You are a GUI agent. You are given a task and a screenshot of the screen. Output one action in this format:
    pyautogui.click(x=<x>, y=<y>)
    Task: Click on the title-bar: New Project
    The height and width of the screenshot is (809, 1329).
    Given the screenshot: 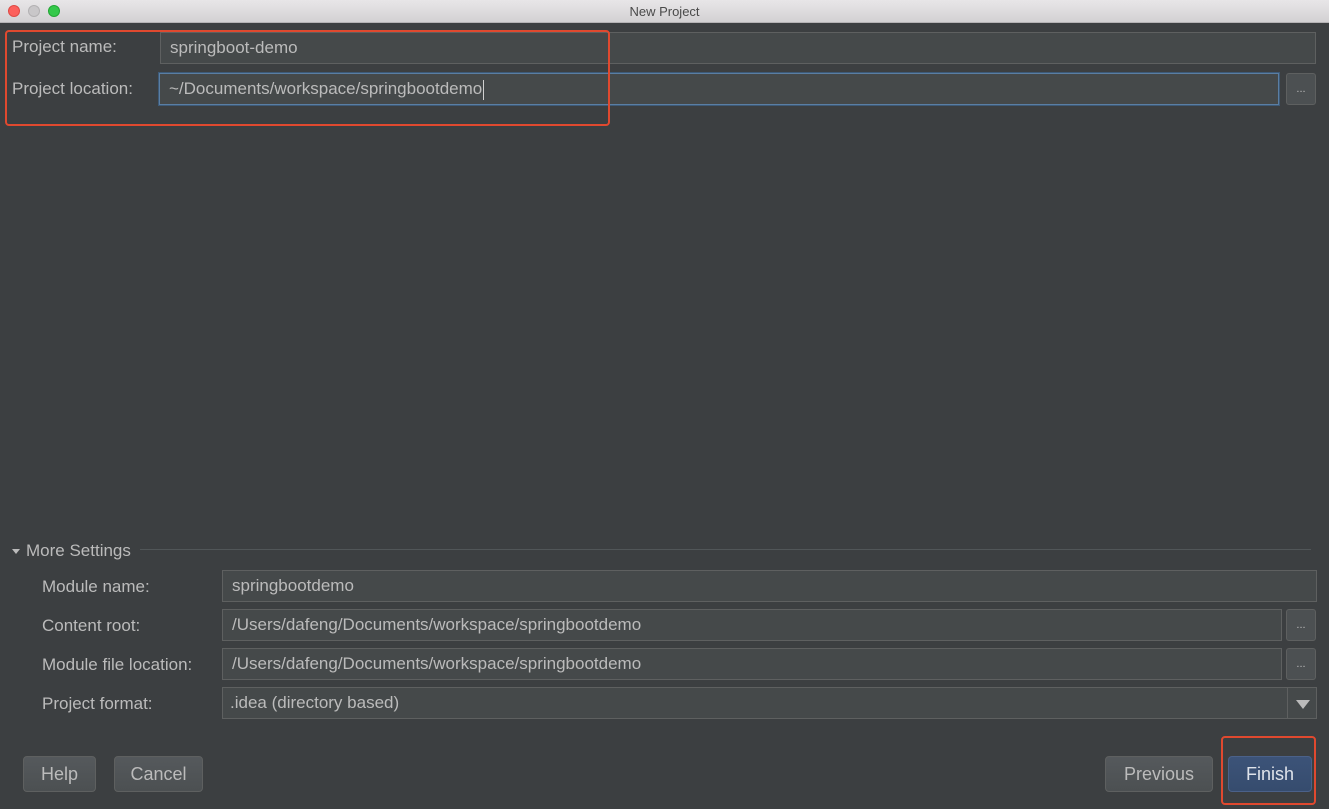 What is the action you would take?
    pyautogui.click(x=664, y=11)
    